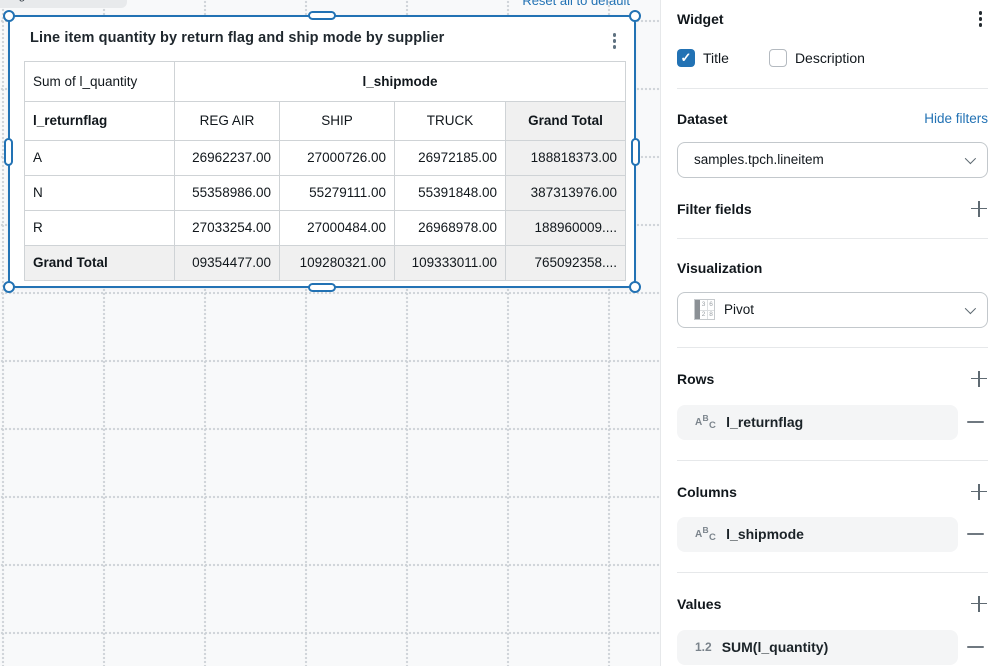  I want to click on description-checkbox, so click(777, 57).